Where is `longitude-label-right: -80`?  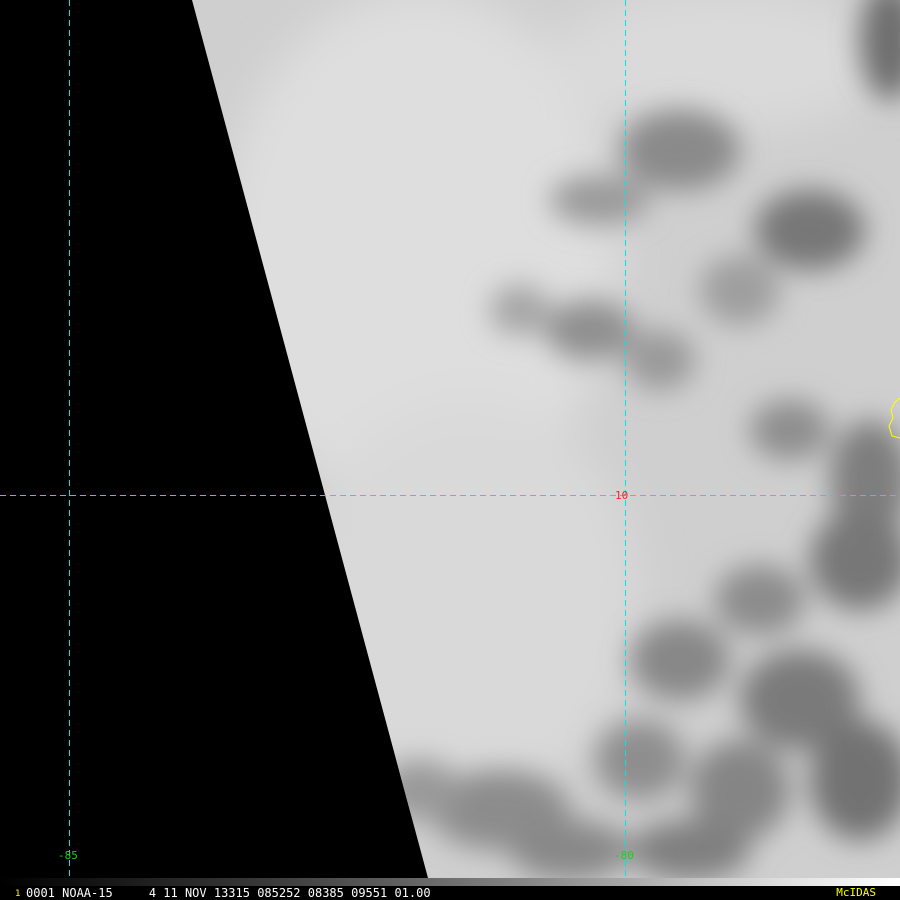
longitude-label-right: -80 is located at coordinates (624, 855).